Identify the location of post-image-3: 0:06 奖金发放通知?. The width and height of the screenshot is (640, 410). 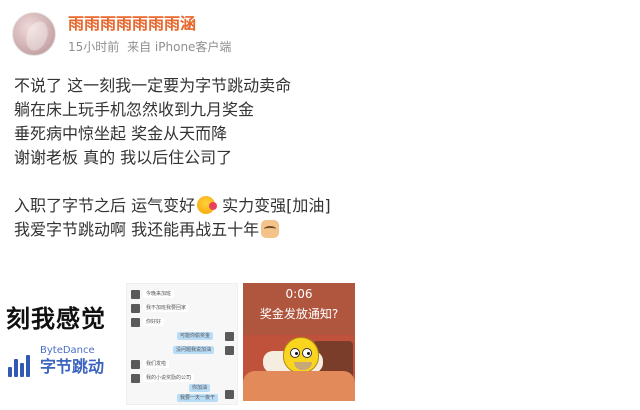
(299, 342).